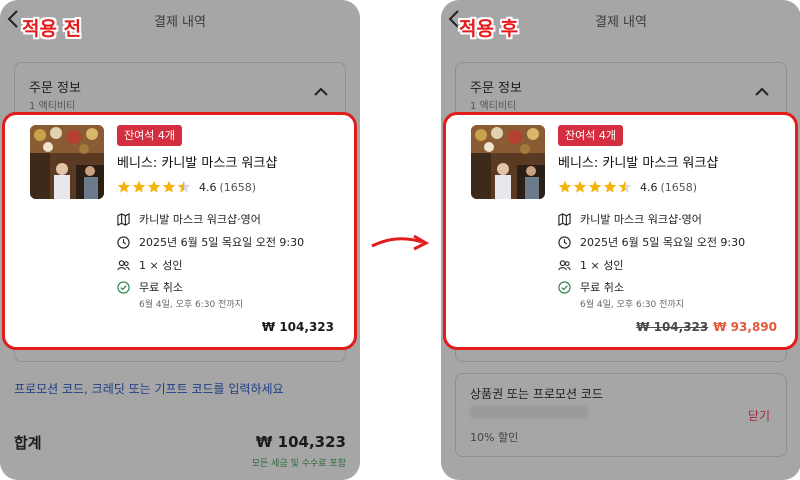 Image resolution: width=800 pixels, height=480 pixels. Describe the element at coordinates (300, 442) in the screenshot. I see `total-value: ₩ 104,323` at that location.